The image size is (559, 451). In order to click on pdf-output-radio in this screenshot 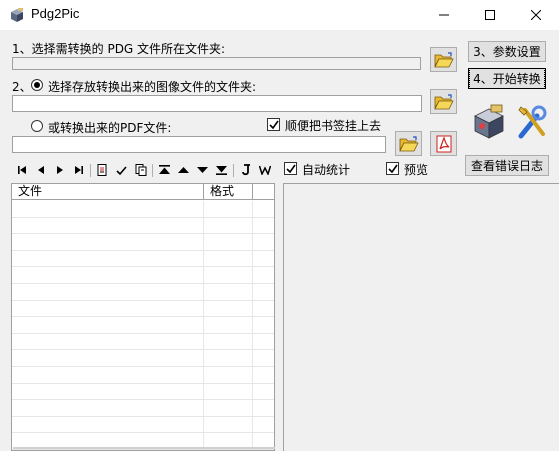, I will do `click(37, 126)`.